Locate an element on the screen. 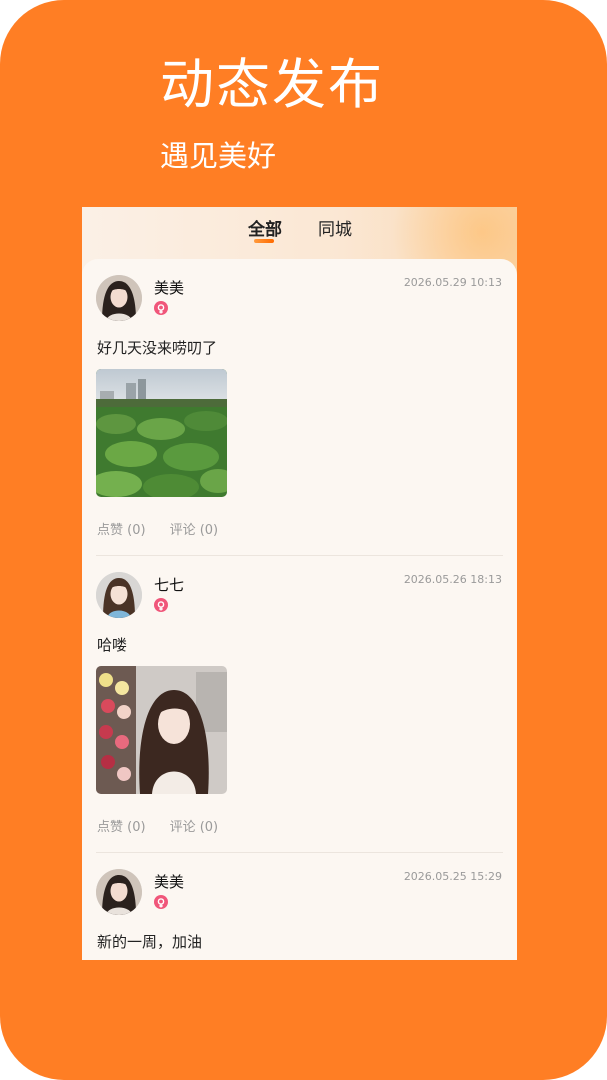  post-text: 哈喽 is located at coordinates (112, 645).